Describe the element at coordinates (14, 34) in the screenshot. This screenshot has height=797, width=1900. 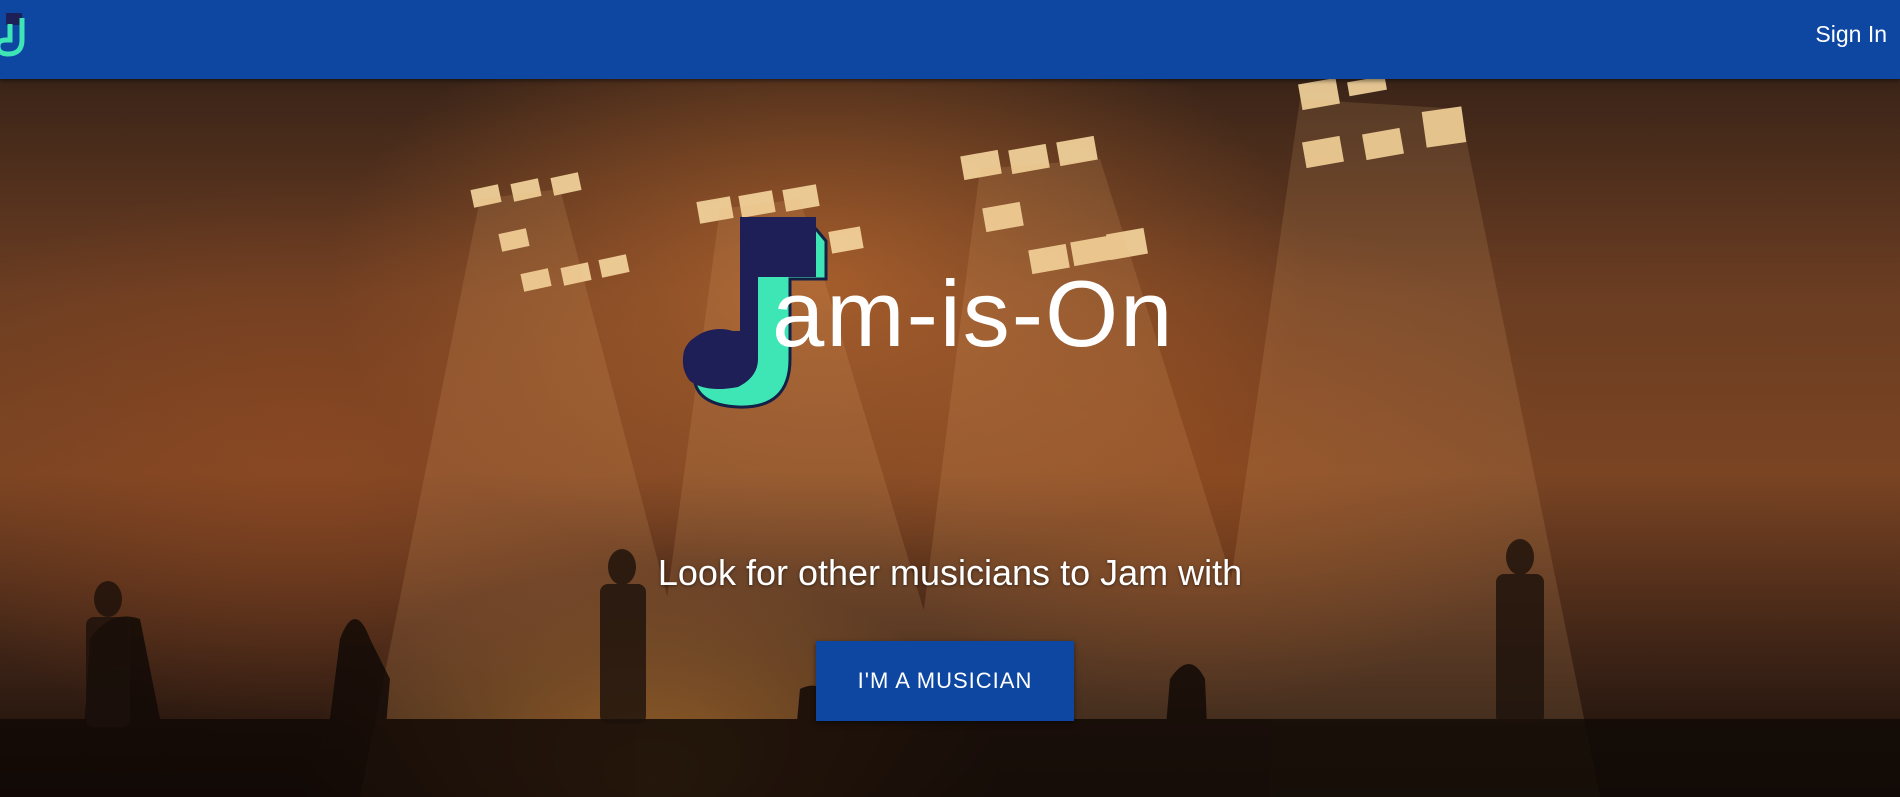
I see `music-note-logo-icon` at that location.